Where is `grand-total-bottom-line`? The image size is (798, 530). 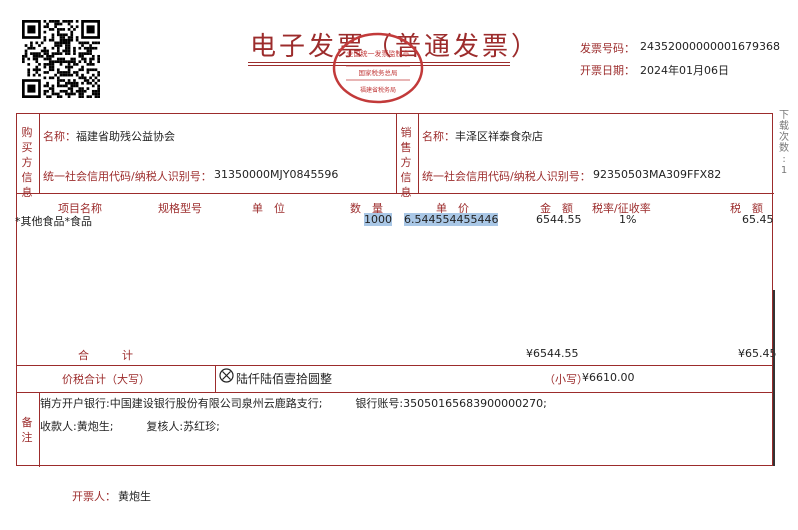 grand-total-bottom-line is located at coordinates (395, 392).